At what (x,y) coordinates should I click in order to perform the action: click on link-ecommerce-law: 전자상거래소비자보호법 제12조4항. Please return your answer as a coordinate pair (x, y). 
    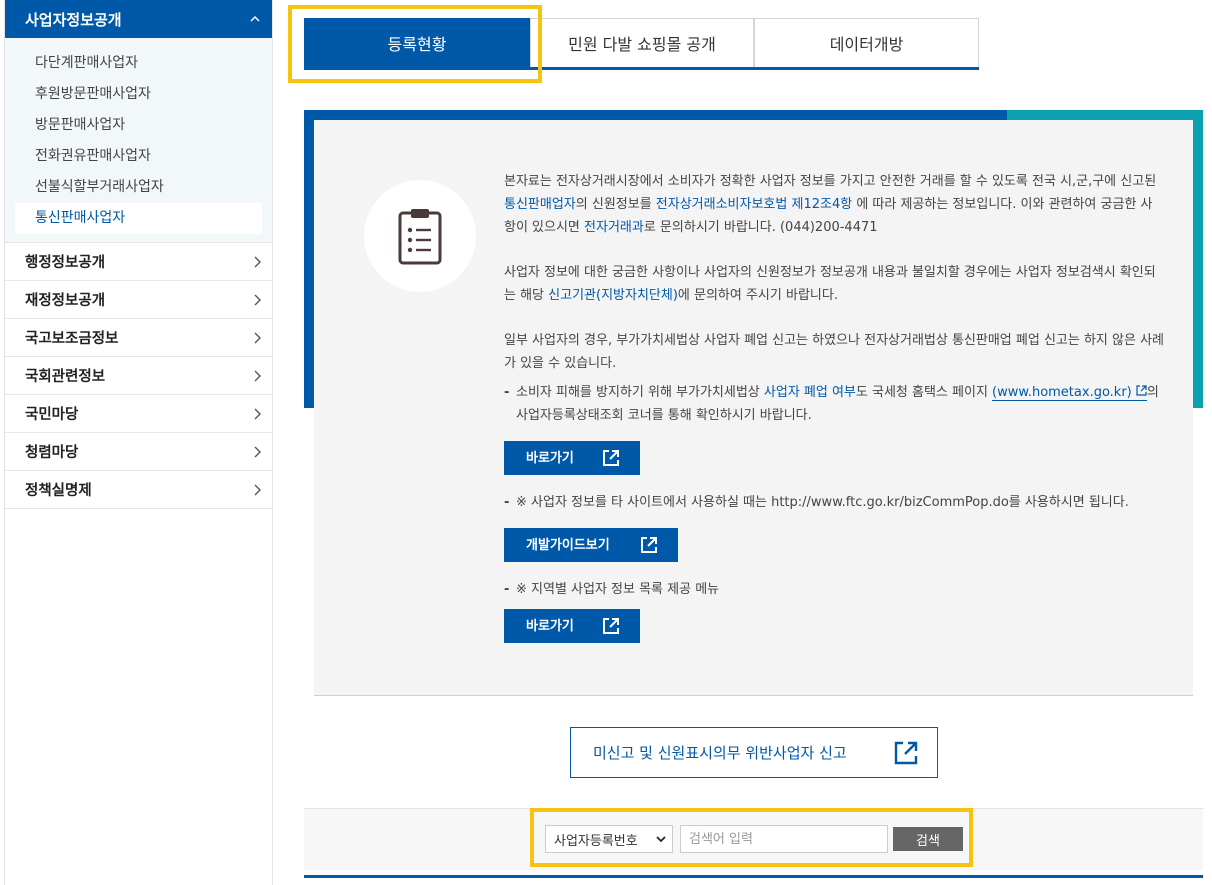
    Looking at the image, I should click on (754, 204).